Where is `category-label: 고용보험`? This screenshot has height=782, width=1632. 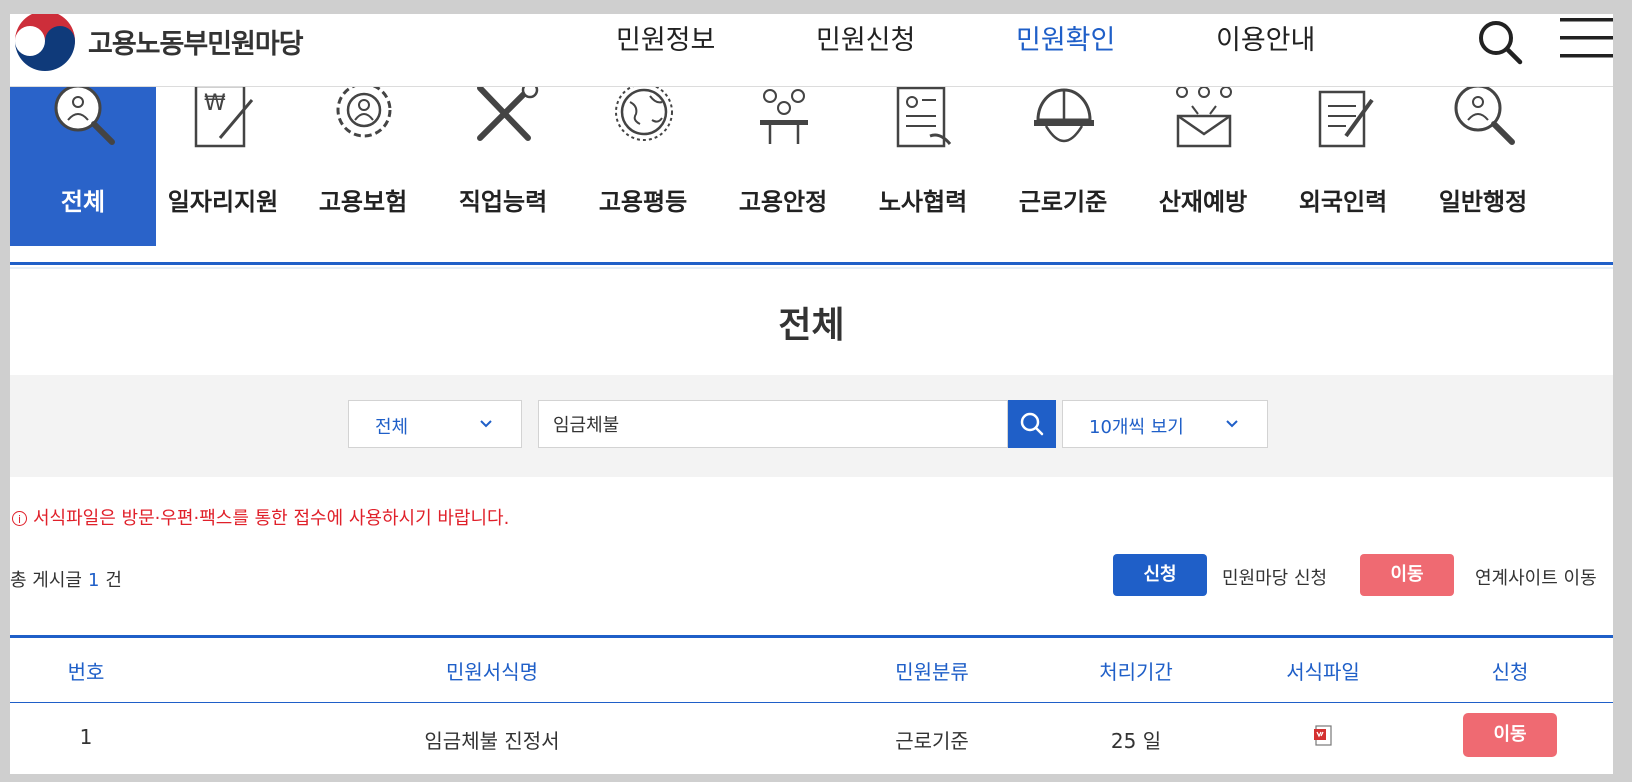 category-label: 고용보험 is located at coordinates (363, 202).